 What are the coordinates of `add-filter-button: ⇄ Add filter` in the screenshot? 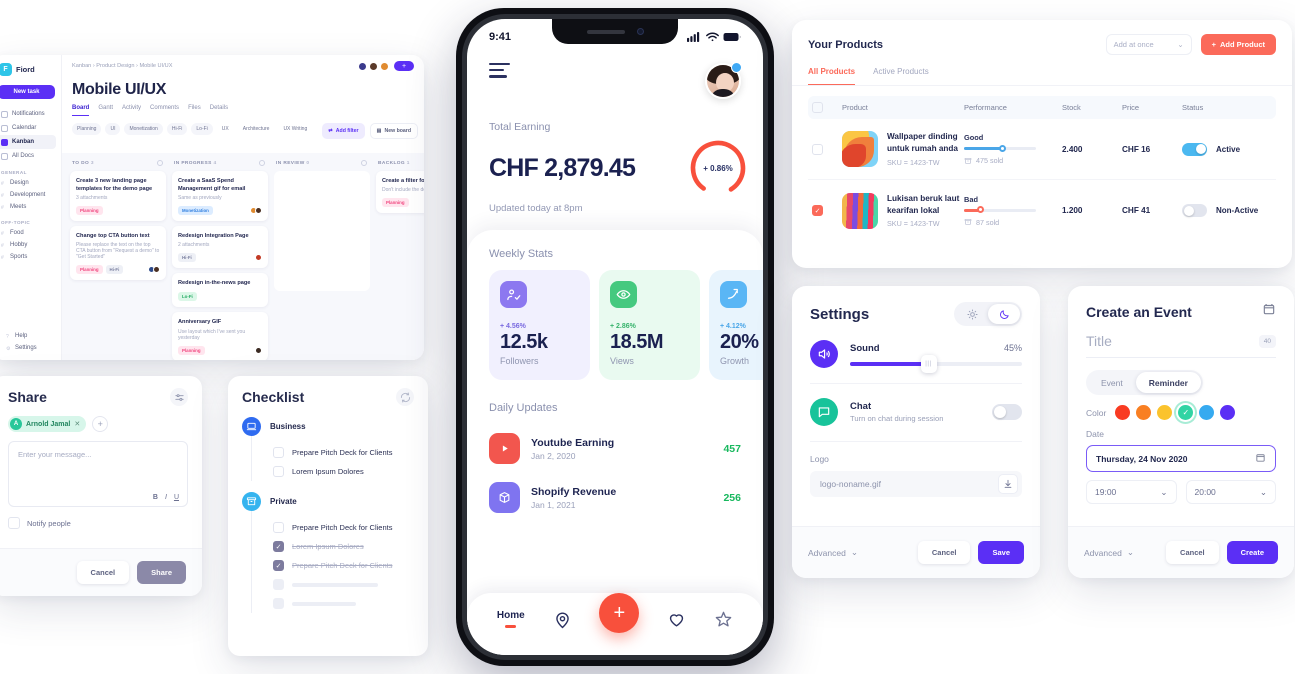 It's located at (343, 131).